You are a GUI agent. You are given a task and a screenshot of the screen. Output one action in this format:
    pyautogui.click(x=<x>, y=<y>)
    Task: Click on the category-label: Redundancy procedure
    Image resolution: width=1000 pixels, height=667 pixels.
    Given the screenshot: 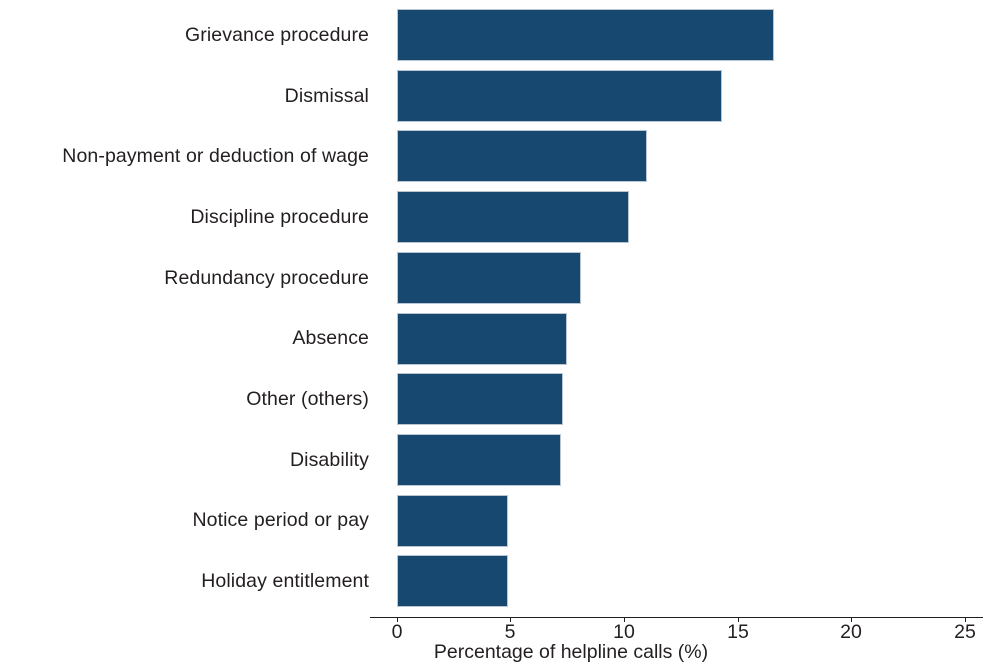 What is the action you would take?
    pyautogui.click(x=266, y=277)
    